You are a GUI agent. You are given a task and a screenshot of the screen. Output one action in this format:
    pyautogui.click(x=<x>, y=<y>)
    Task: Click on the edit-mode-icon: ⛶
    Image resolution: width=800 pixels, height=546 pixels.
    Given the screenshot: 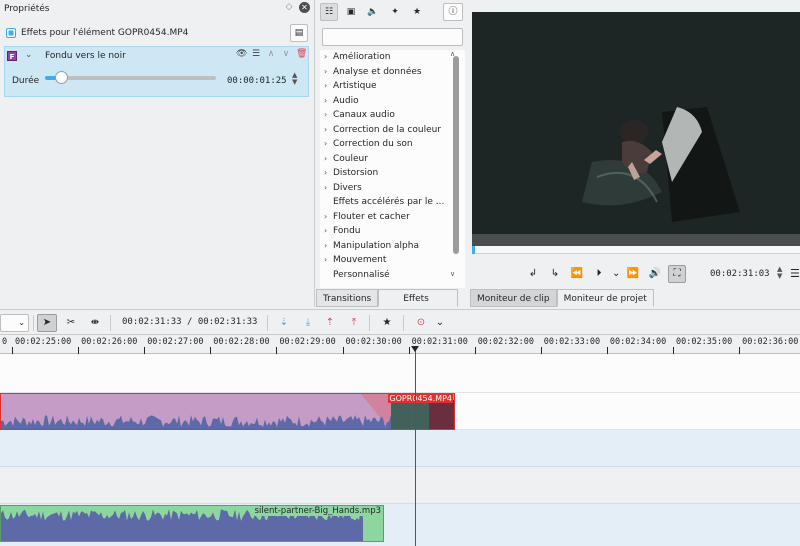 What is the action you would take?
    pyautogui.click(x=677, y=274)
    